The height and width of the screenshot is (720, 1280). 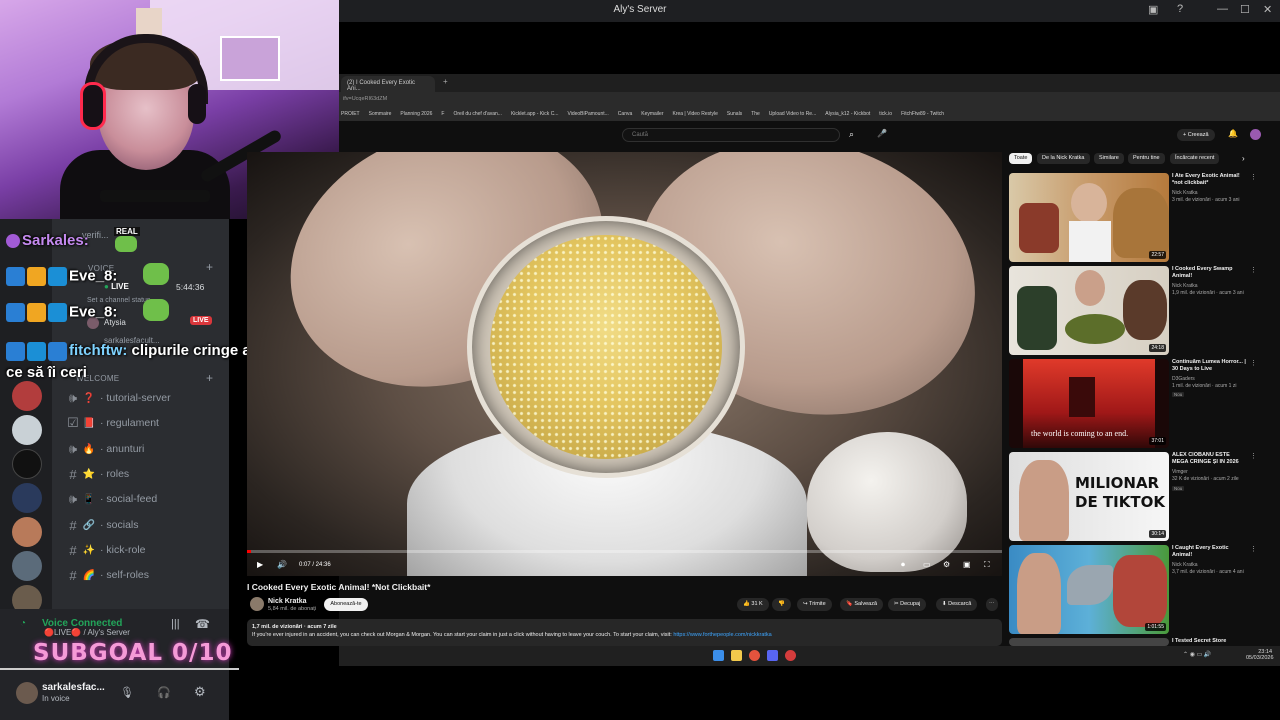 What do you see at coordinates (1089, 589) in the screenshot?
I see `recommendation-thumbnail: 1:01:55` at bounding box center [1089, 589].